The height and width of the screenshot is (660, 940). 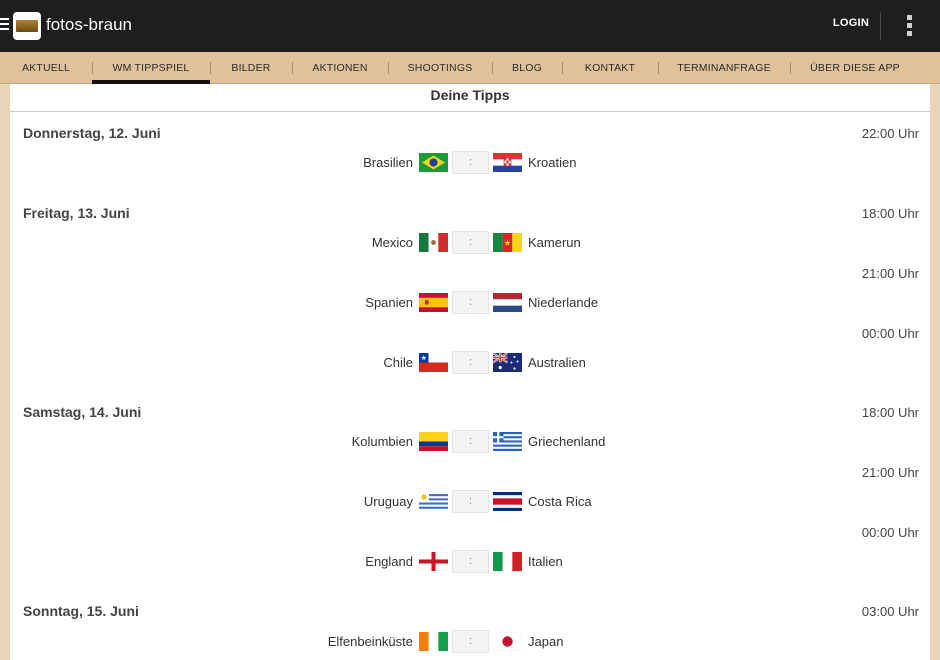 I want to click on tab-bilder: BILDER, so click(x=251, y=68).